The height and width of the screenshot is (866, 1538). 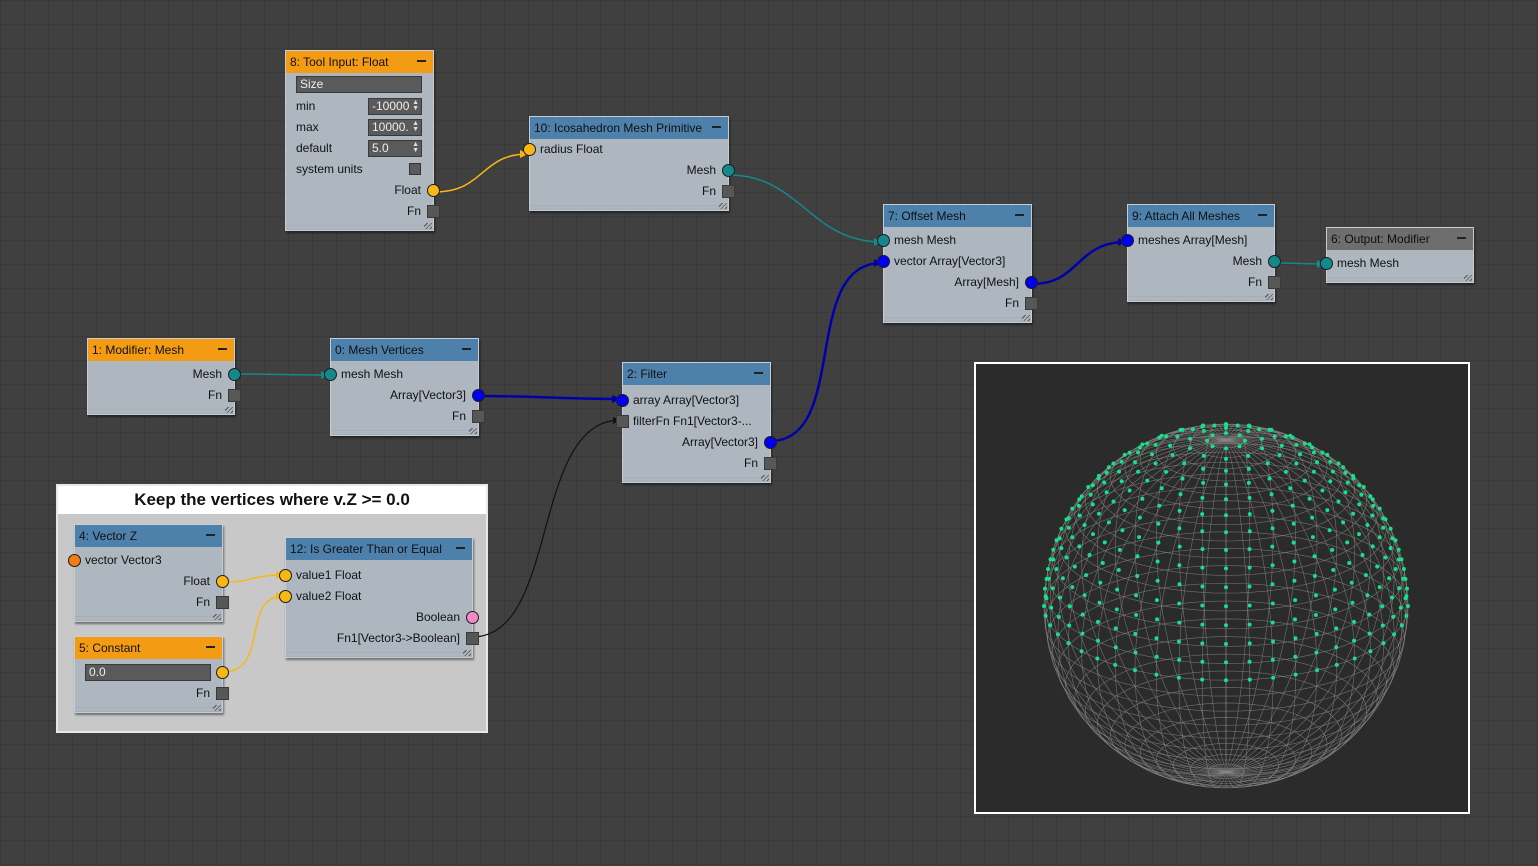 What do you see at coordinates (395, 106) in the screenshot?
I see `min-field: -10000 ▲ ▼` at bounding box center [395, 106].